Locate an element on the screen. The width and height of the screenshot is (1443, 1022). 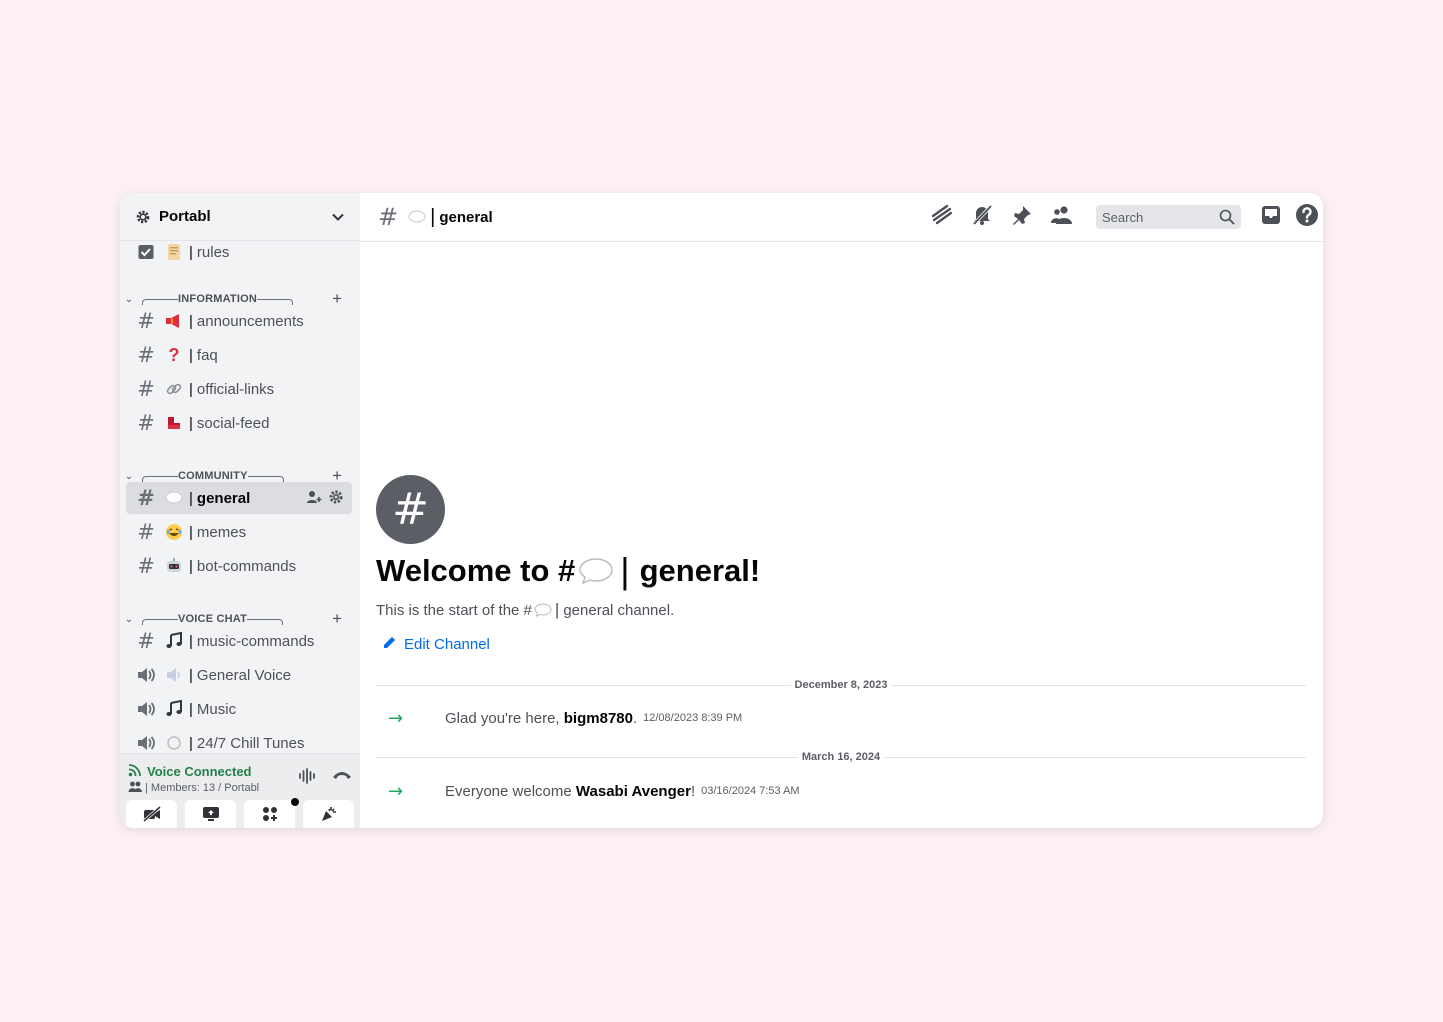
notification-dot is located at coordinates (295, 802).